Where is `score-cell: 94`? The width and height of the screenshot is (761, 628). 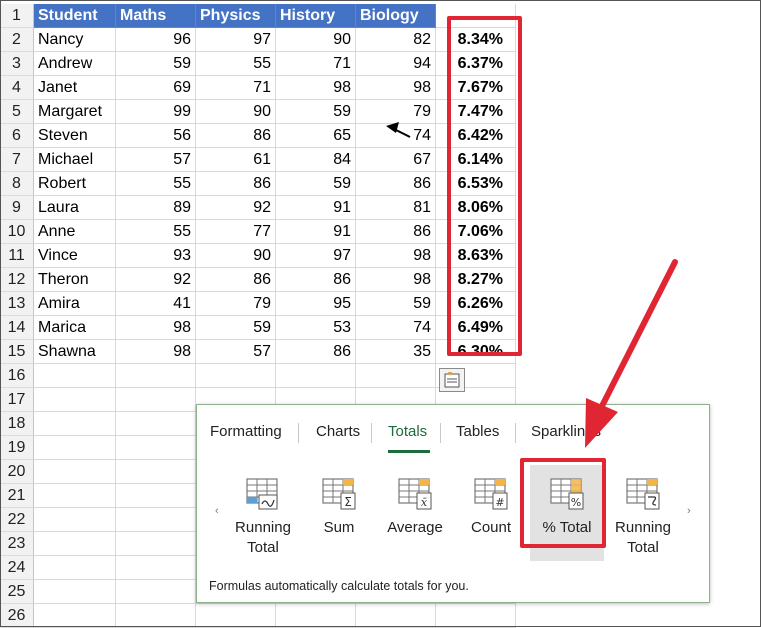 score-cell: 94 is located at coordinates (396, 64).